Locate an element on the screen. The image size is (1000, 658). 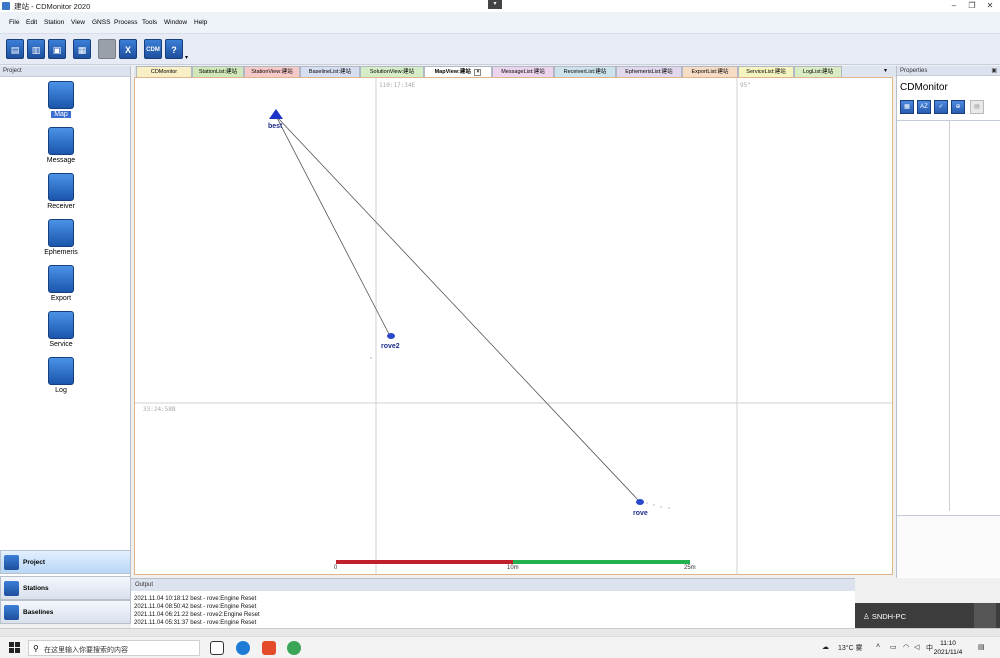
tab-baselinelist: BaselineList:建站 is located at coordinates (330, 71).